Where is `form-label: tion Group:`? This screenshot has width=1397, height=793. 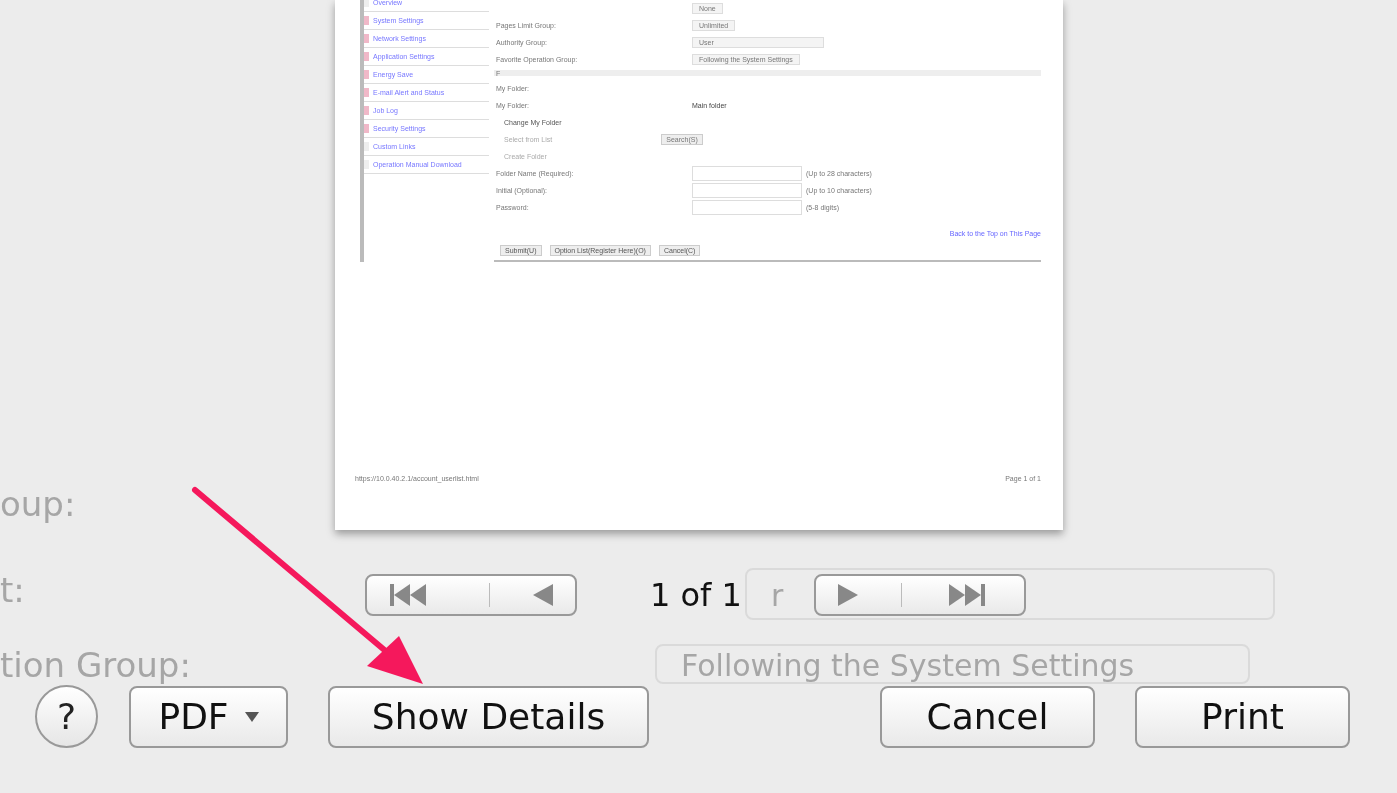
form-label: tion Group: is located at coordinates (95, 665).